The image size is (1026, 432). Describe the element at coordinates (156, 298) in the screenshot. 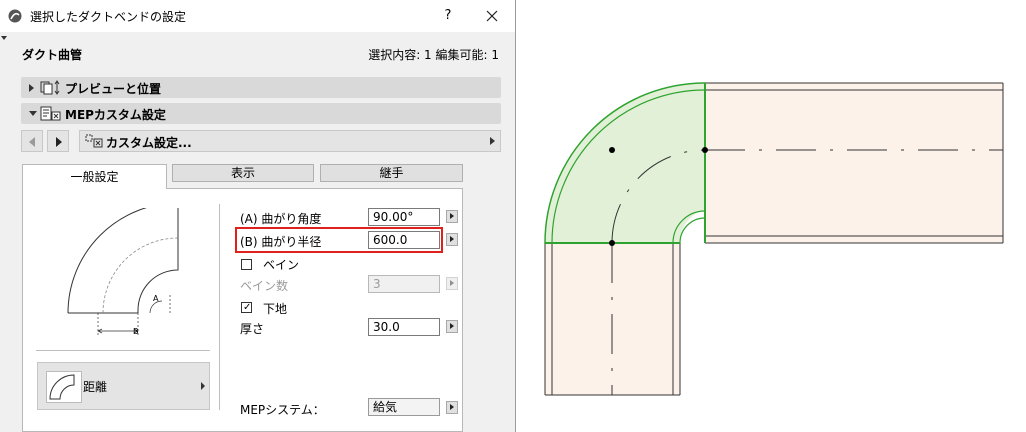

I see `angle-dimension-label: A` at that location.